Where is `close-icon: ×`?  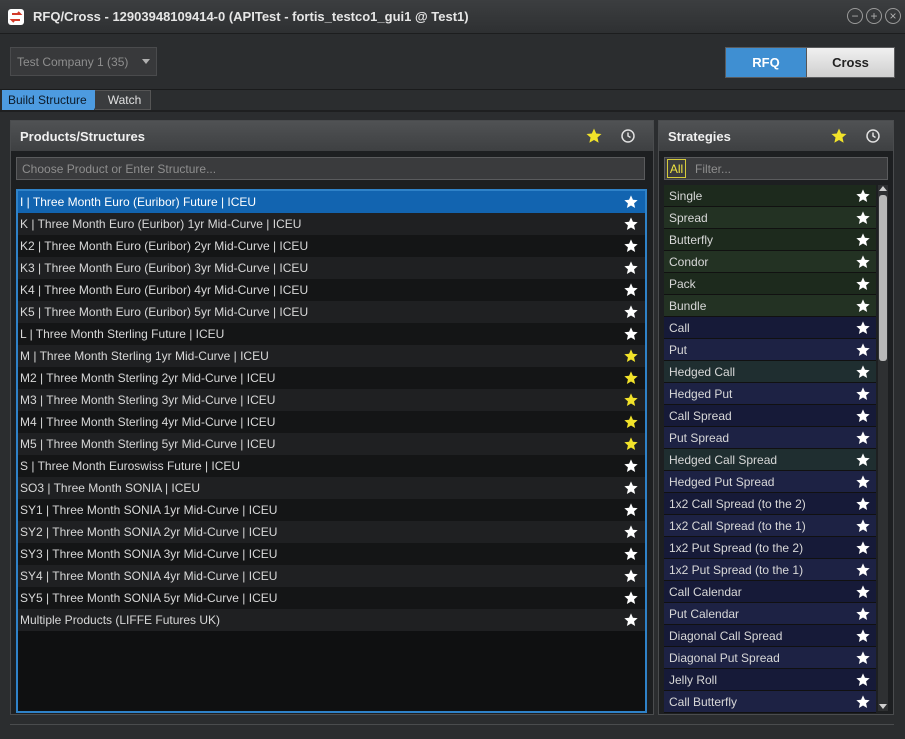
close-icon: × is located at coordinates (893, 16).